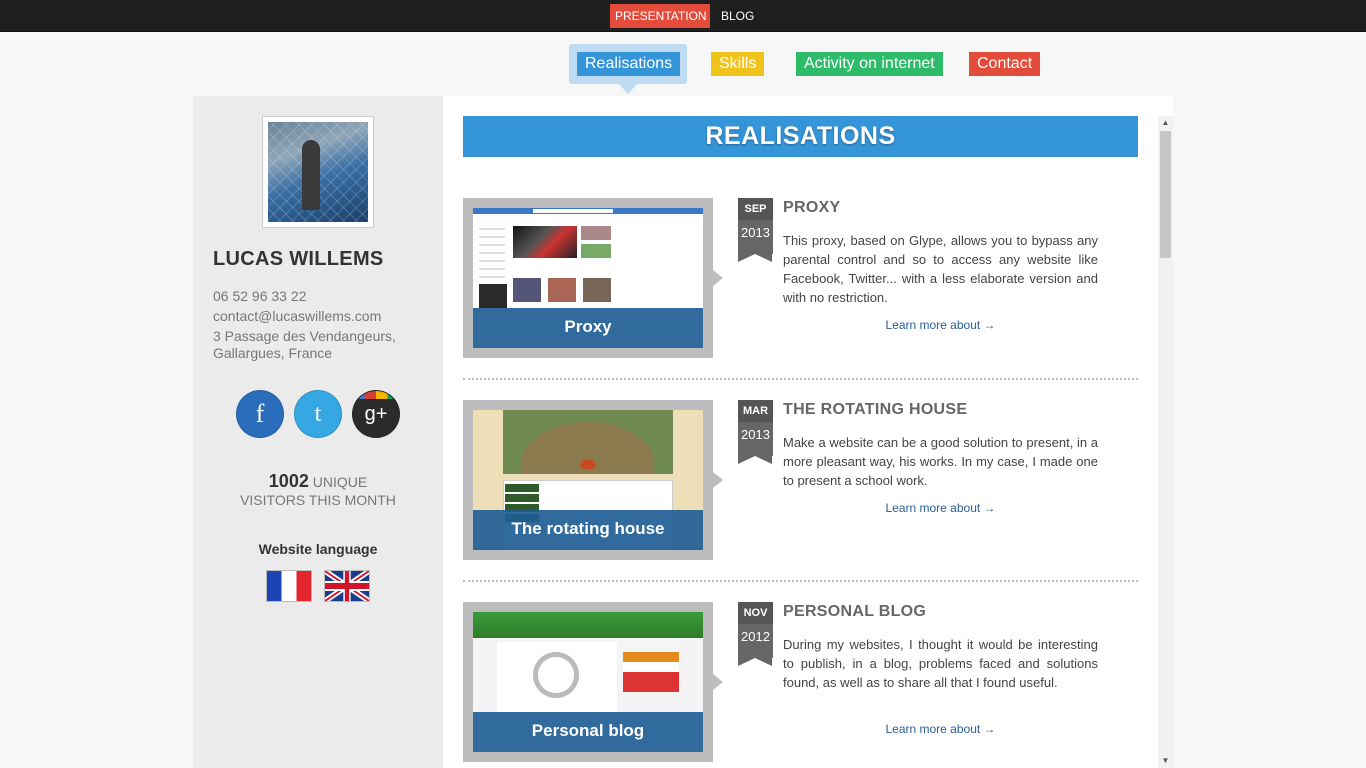 This screenshot has width=1366, height=768. What do you see at coordinates (260, 296) in the screenshot?
I see `profile-phone: 06 52 96 33 22` at bounding box center [260, 296].